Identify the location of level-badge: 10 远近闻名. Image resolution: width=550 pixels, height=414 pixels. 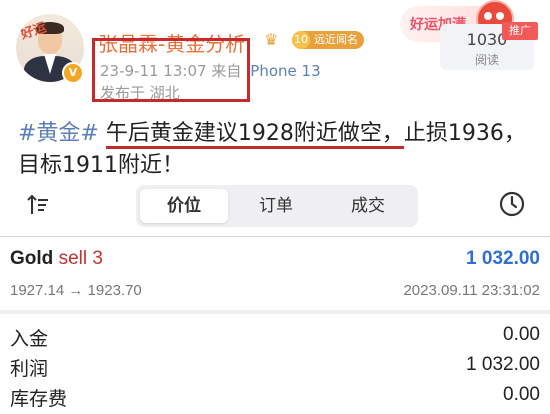
(328, 40).